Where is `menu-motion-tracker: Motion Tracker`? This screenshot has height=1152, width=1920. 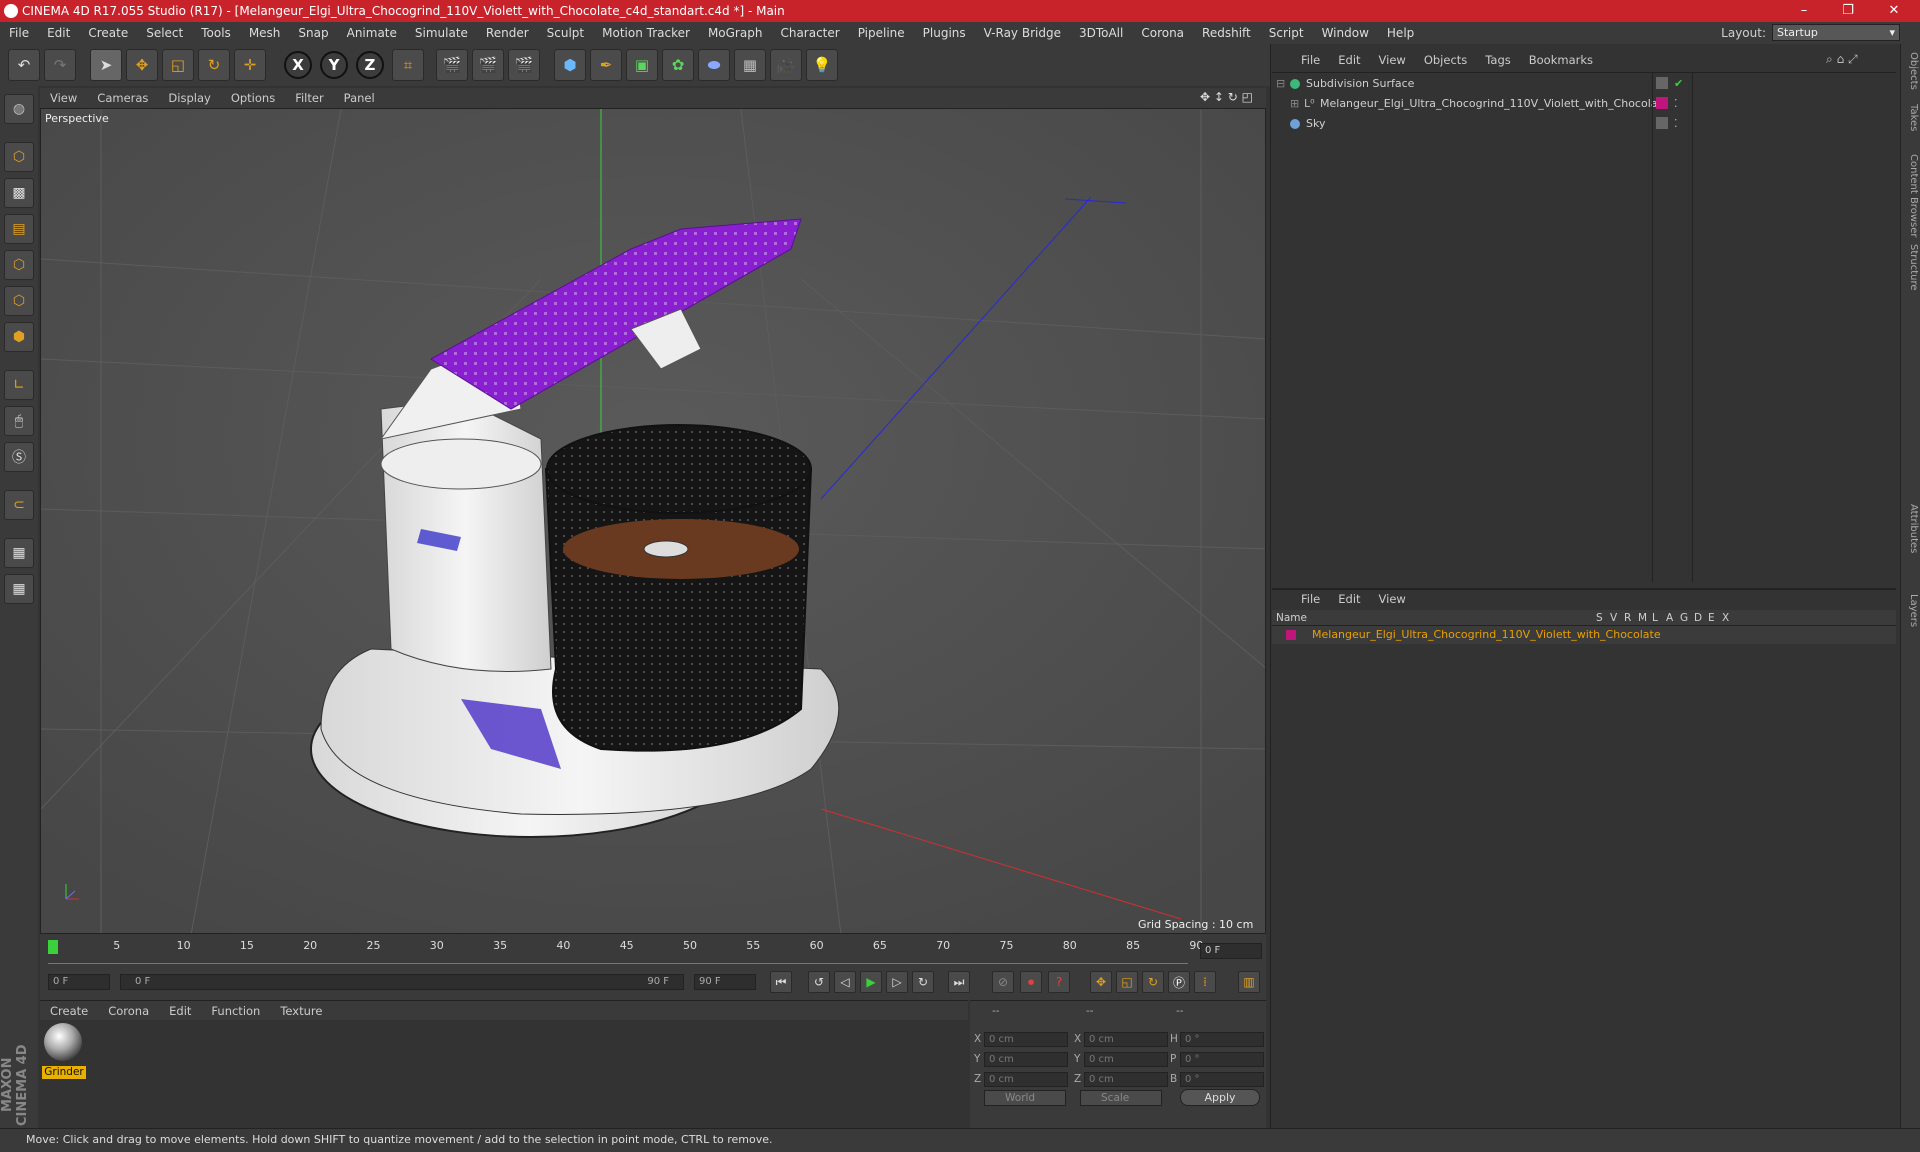
menu-motion-tracker: Motion Tracker is located at coordinates (646, 33).